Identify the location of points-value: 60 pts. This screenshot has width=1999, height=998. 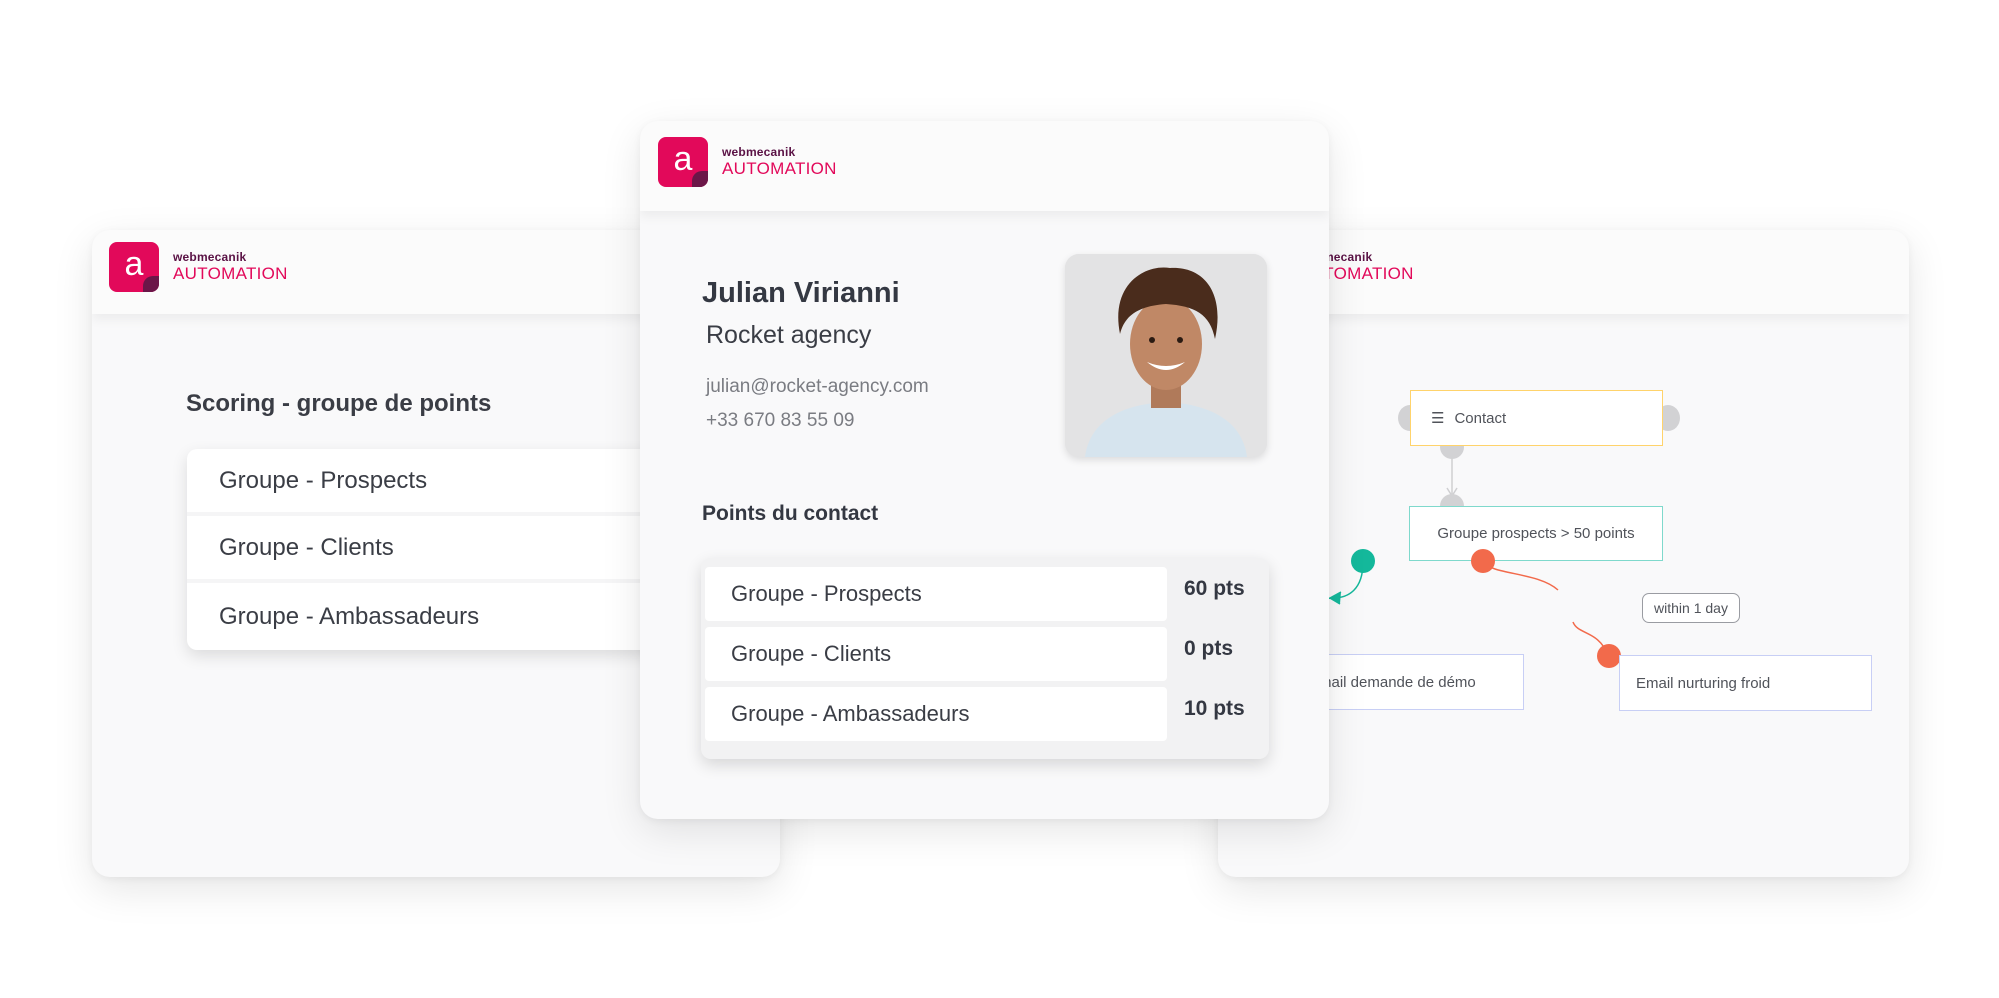
(1214, 588).